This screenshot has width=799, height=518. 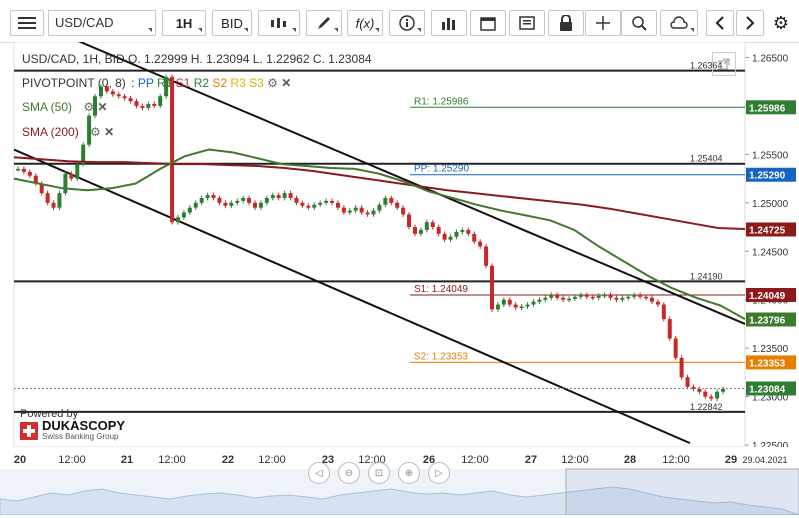 I want to click on horizontal-level-label: 1.22842, so click(x=706, y=407).